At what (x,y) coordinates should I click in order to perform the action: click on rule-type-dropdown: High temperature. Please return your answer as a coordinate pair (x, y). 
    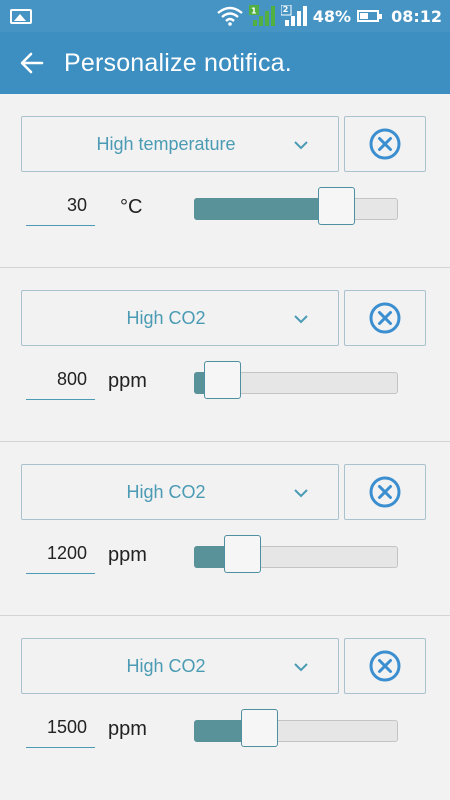
    Looking at the image, I should click on (180, 144).